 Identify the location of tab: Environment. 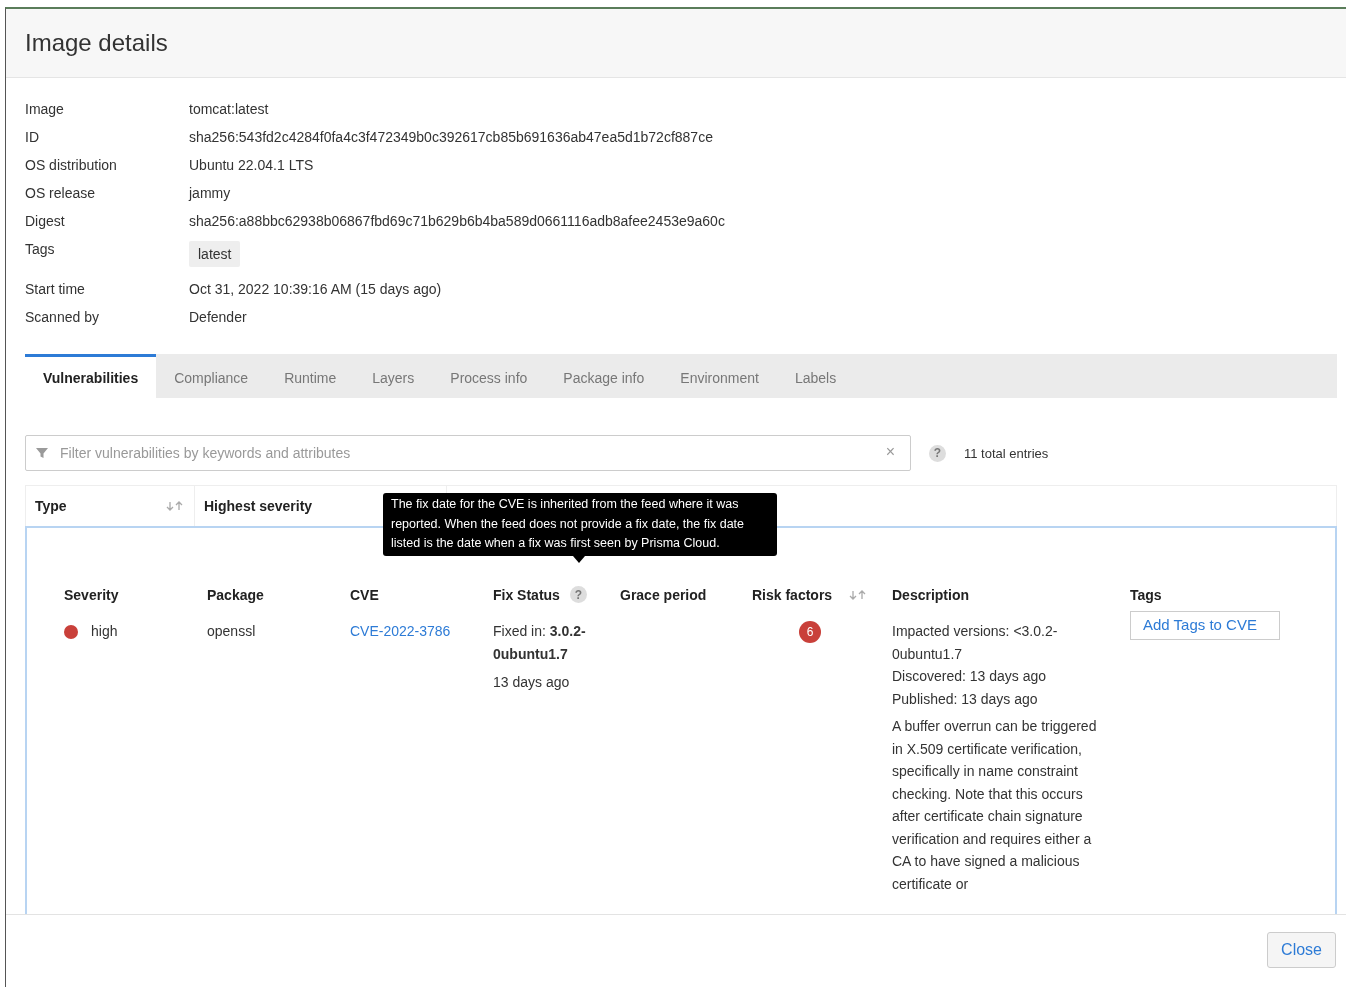
(719, 376).